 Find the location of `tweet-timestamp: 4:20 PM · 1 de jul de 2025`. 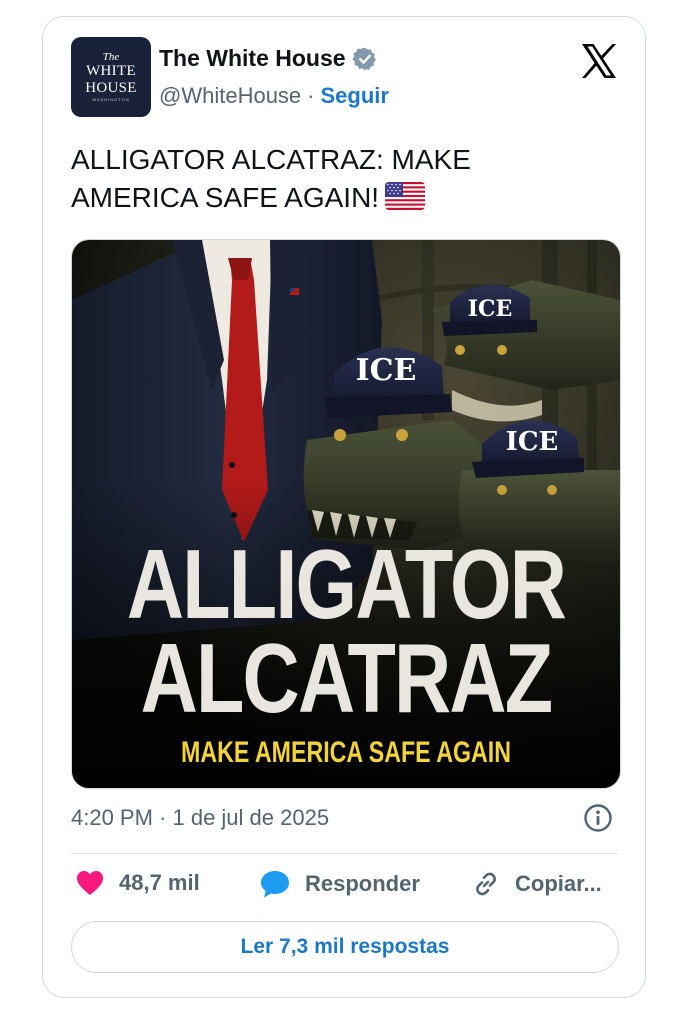

tweet-timestamp: 4:20 PM · 1 de jul de 2025 is located at coordinates (200, 818).